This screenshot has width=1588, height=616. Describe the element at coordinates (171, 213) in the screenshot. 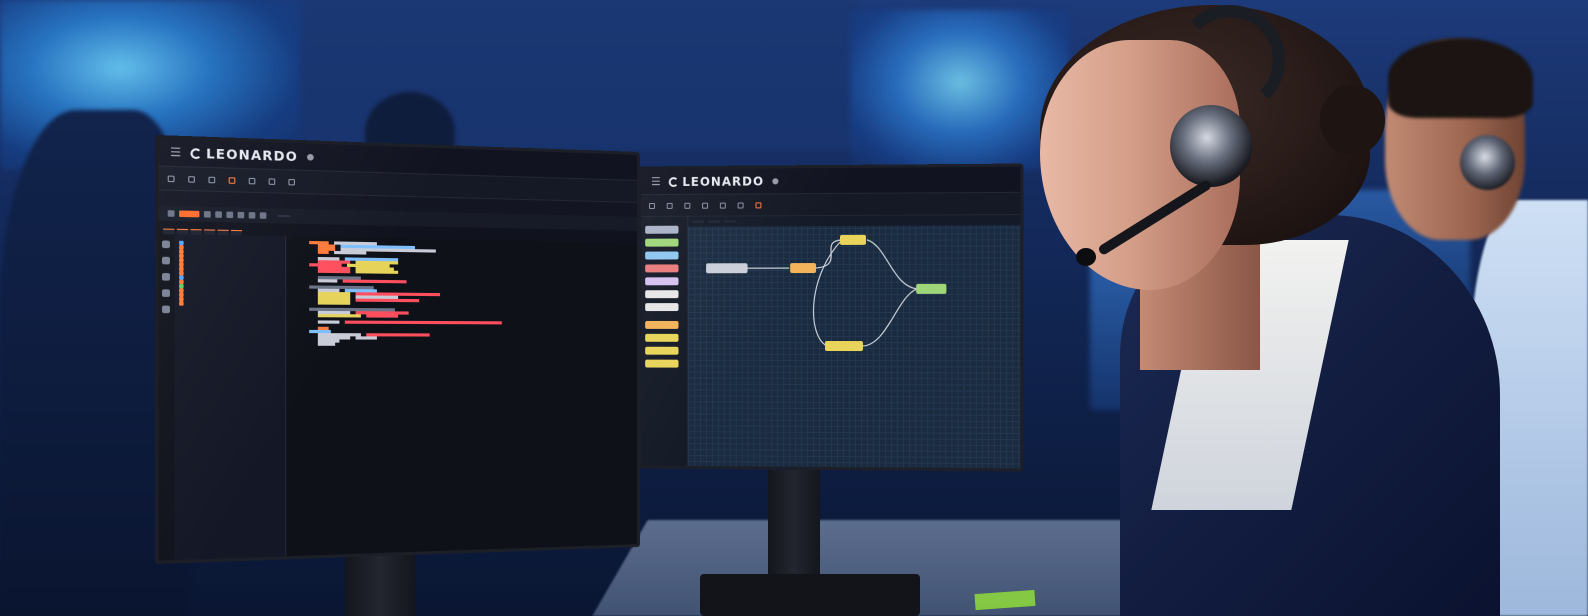

I see `save-icon` at that location.